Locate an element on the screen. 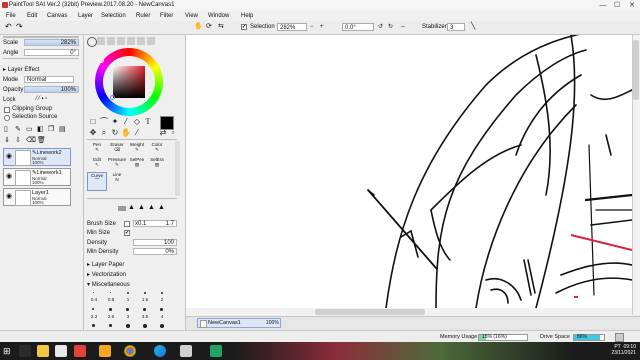 The height and width of the screenshot is (360, 640). miscellaneous-header: ▾ Miscellaneous is located at coordinates (108, 284).